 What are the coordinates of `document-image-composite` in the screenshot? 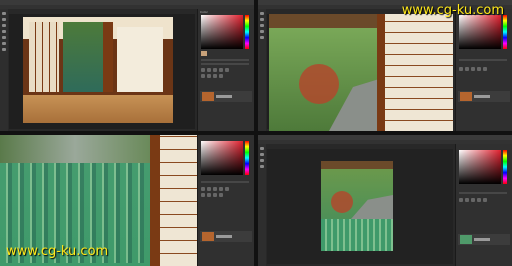 It's located at (357, 206).